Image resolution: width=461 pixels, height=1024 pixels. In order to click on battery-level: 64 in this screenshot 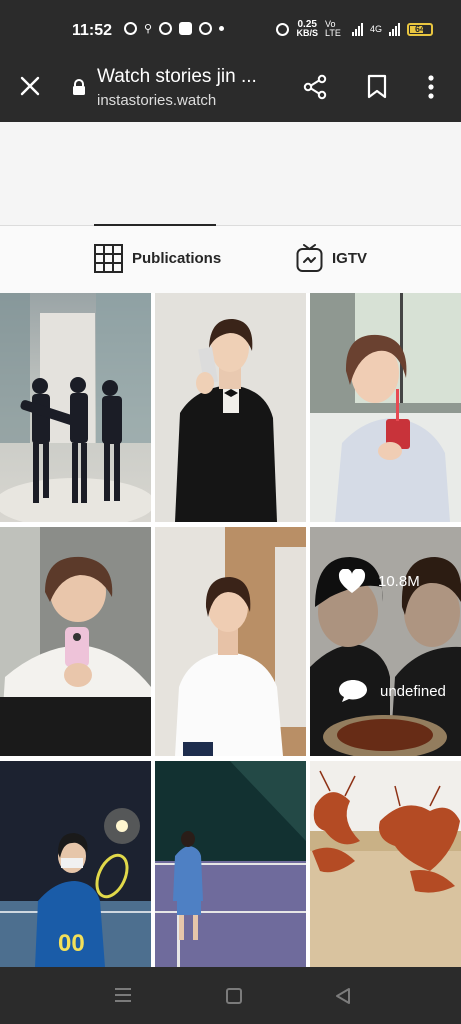, I will do `click(419, 28)`.